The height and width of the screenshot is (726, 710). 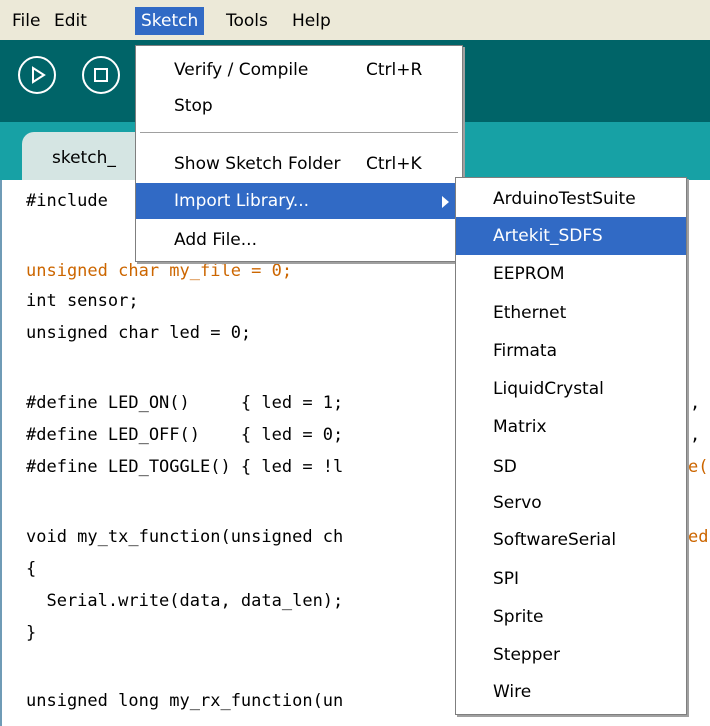 I want to click on library-item-stepper: Stepper, so click(x=571, y=655).